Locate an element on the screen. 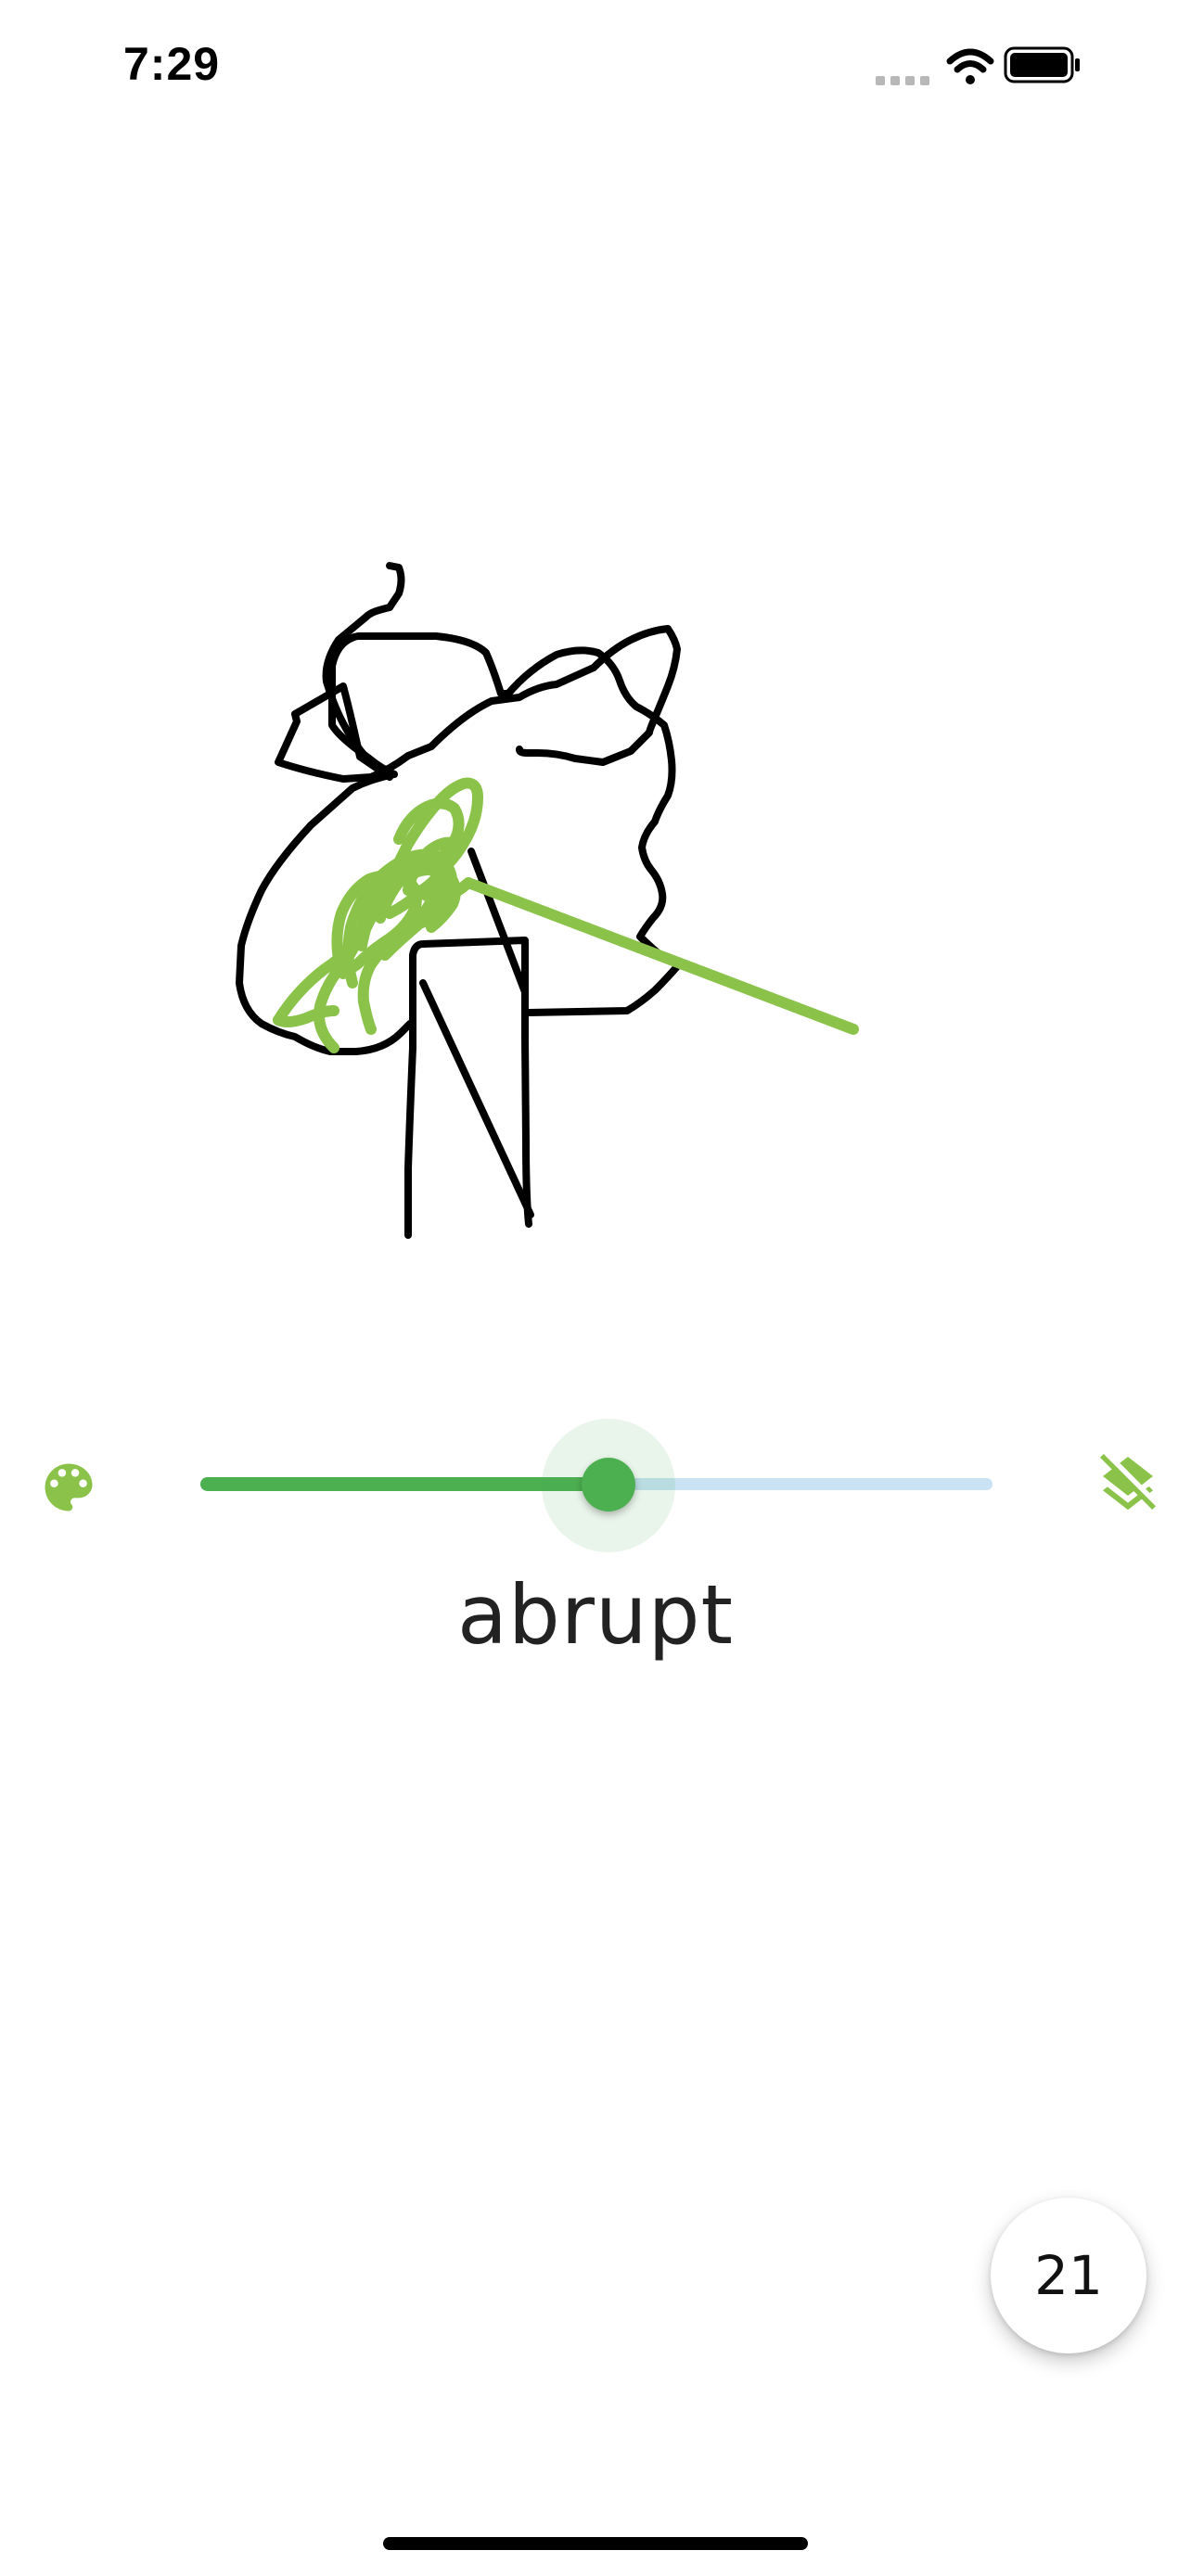 The image size is (1191, 2576). palette-icon is located at coordinates (68, 1487).